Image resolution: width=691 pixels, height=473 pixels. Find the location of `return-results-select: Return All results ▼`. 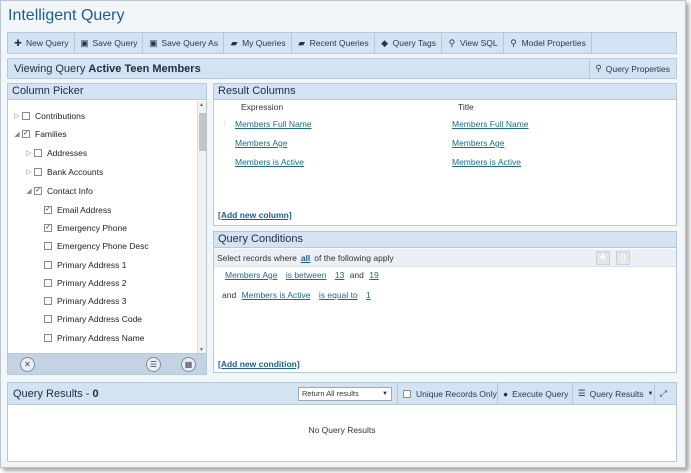

return-results-select: Return All results ▼ is located at coordinates (345, 394).